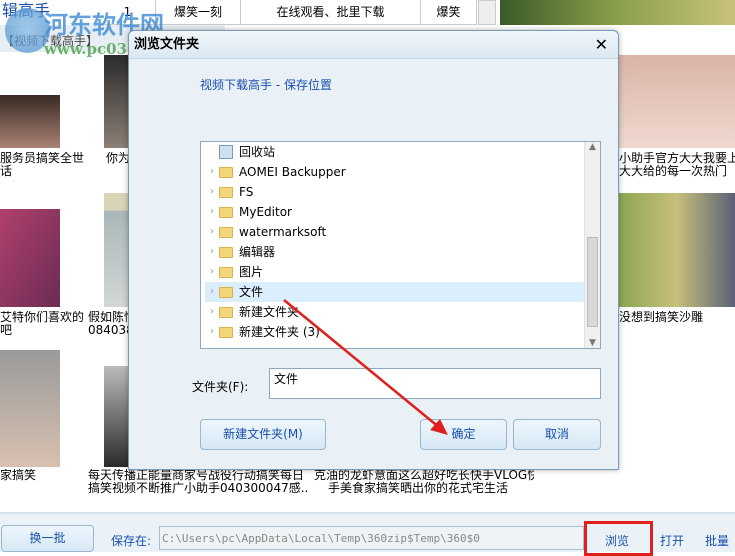 This screenshot has height=556, width=735. What do you see at coordinates (365, 367) in the screenshot?
I see `annotation-arrow` at bounding box center [365, 367].